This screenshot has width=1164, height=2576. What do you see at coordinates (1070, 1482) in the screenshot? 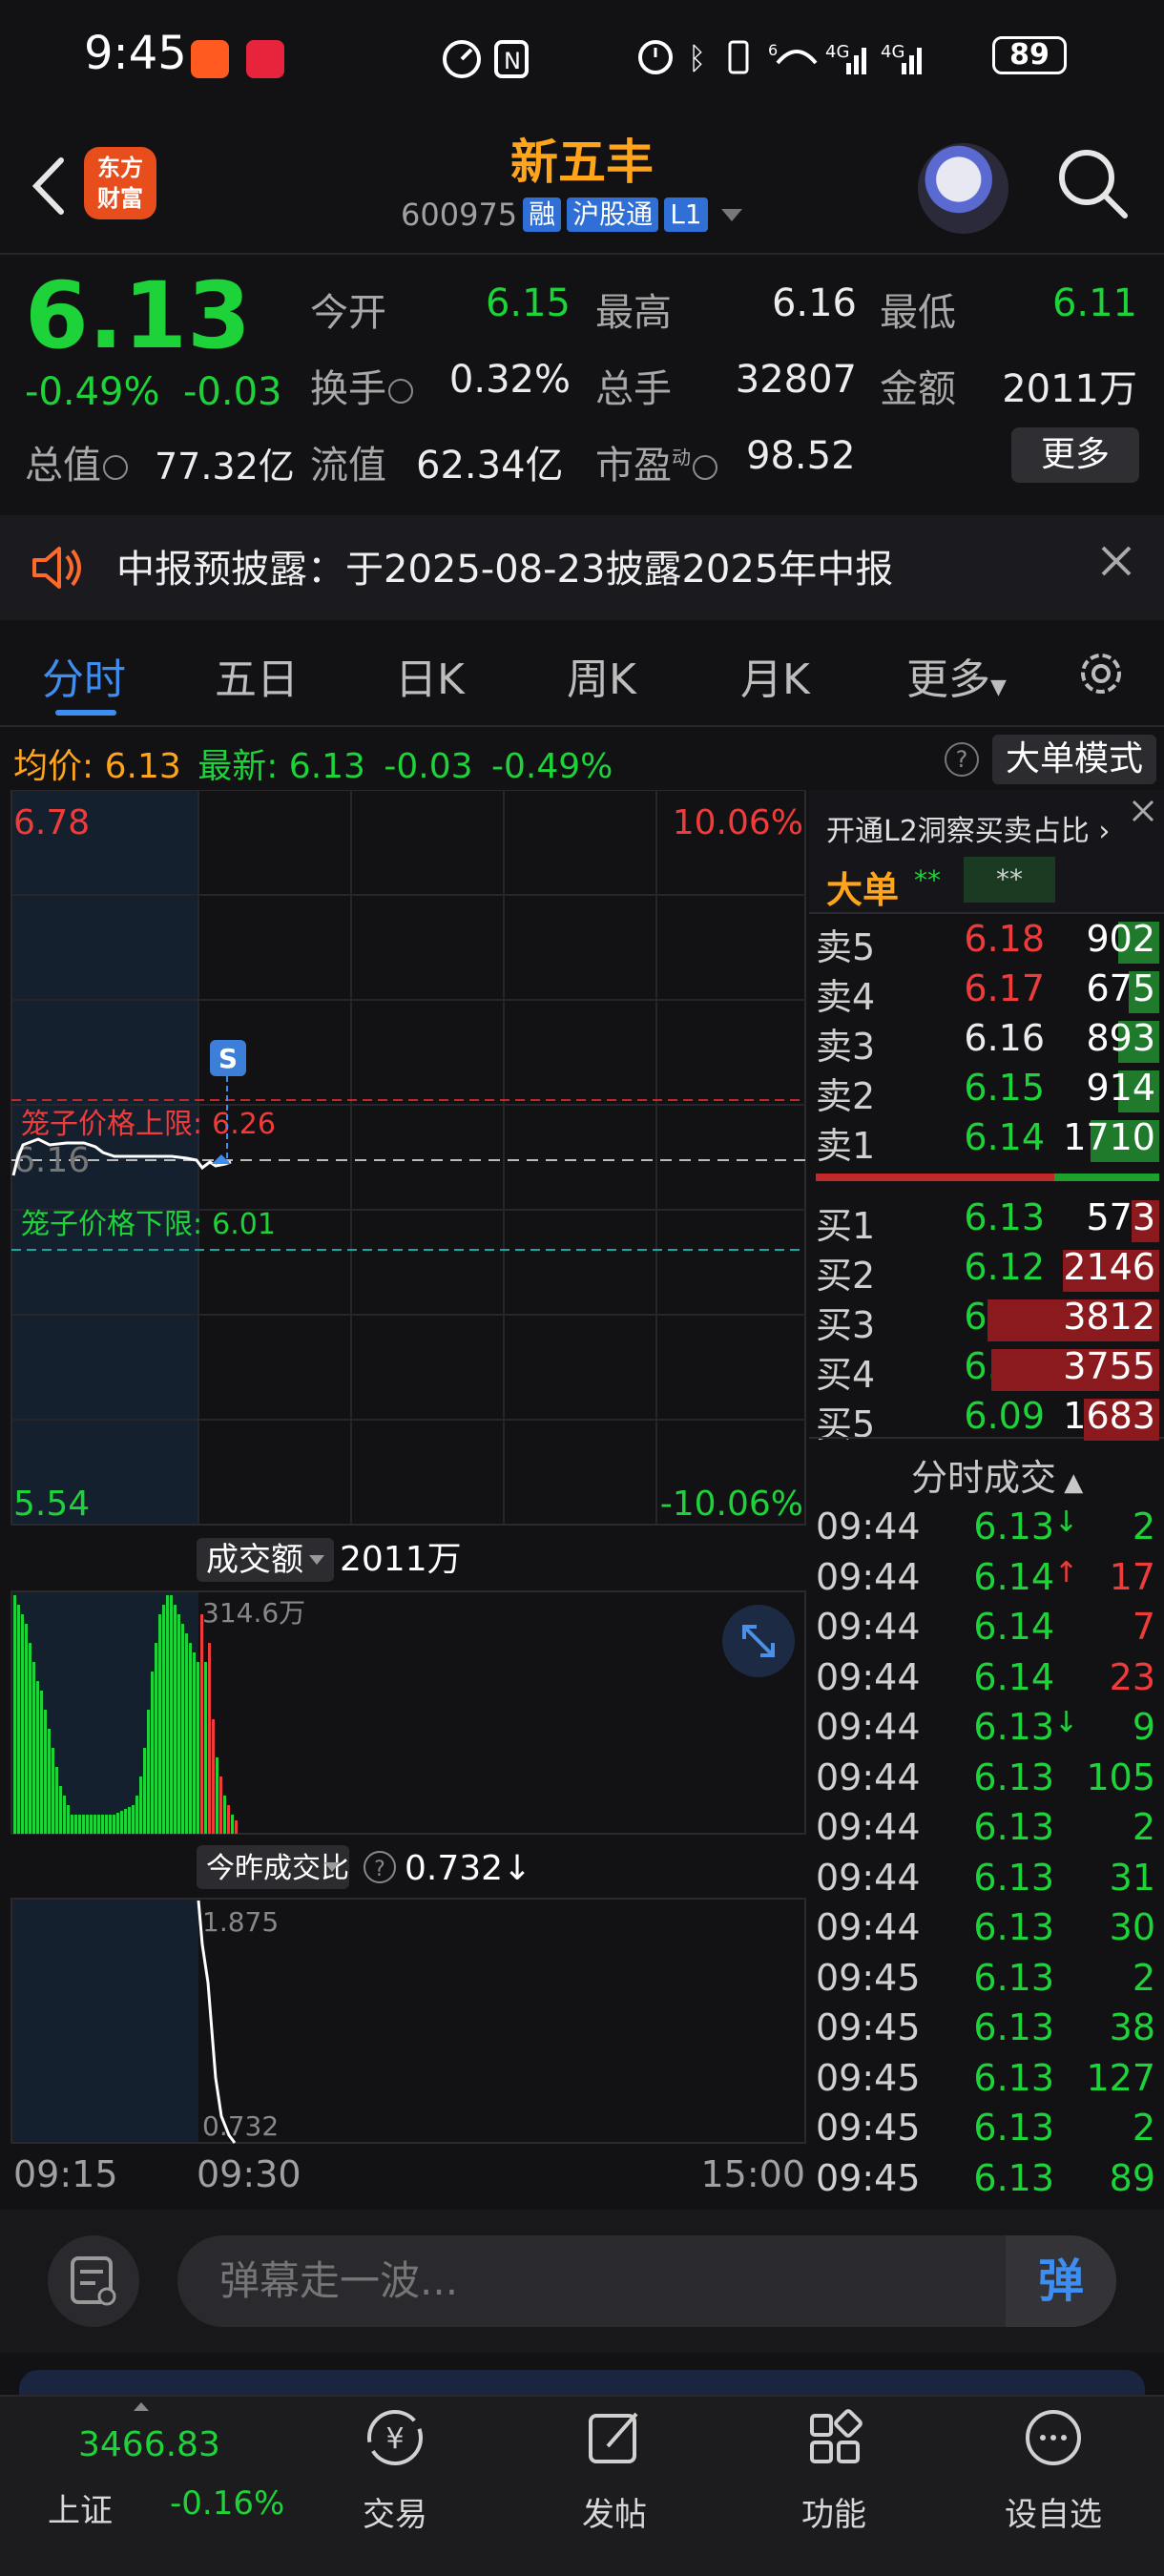
I see `chevron-up-icon: ▲` at bounding box center [1070, 1482].